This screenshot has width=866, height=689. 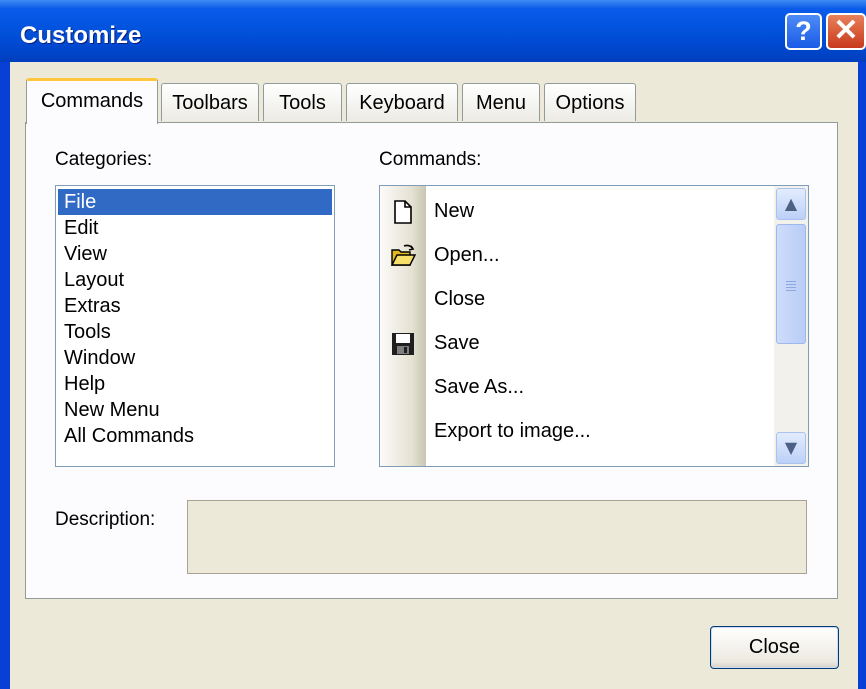 What do you see at coordinates (774, 647) in the screenshot?
I see `close-button: Close` at bounding box center [774, 647].